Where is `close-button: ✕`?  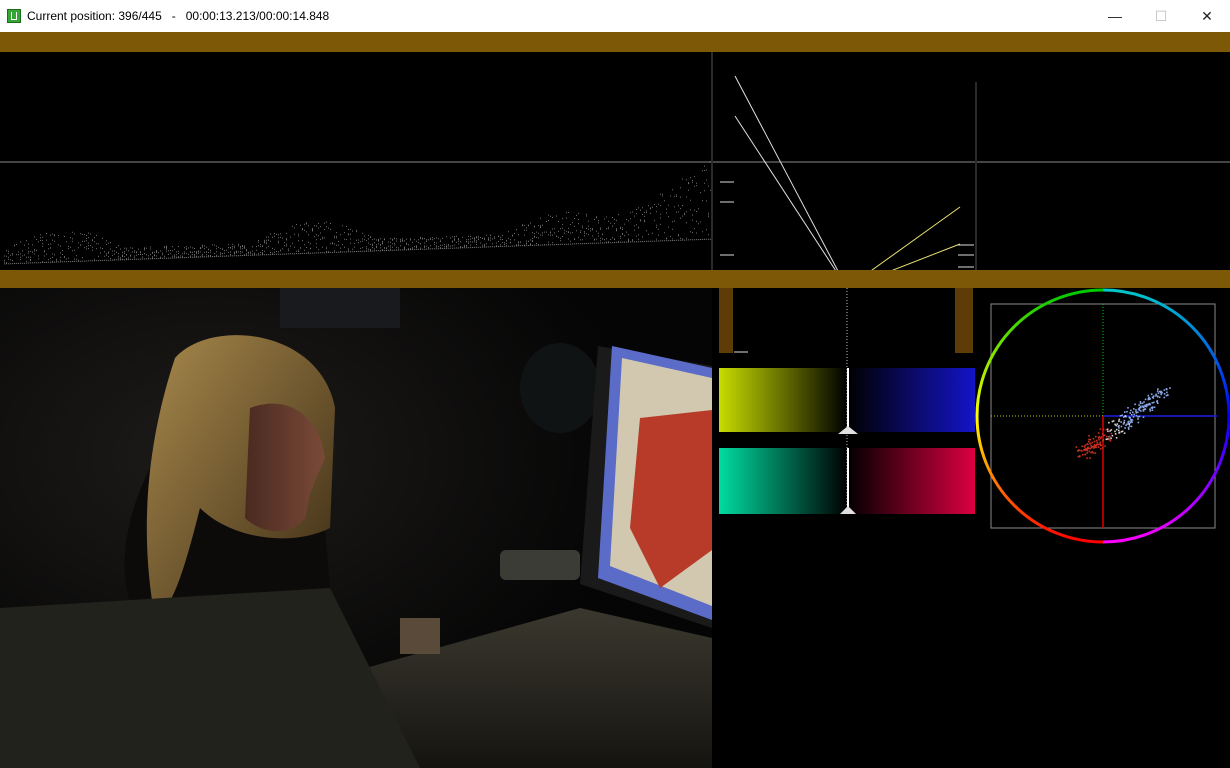 close-button: ✕ is located at coordinates (1207, 16).